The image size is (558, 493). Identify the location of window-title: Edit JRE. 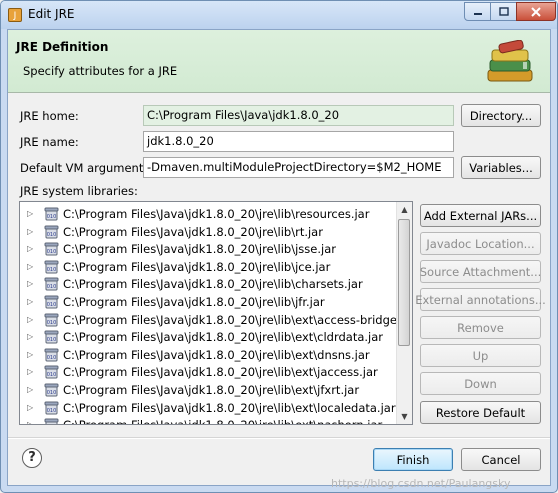
(51, 14).